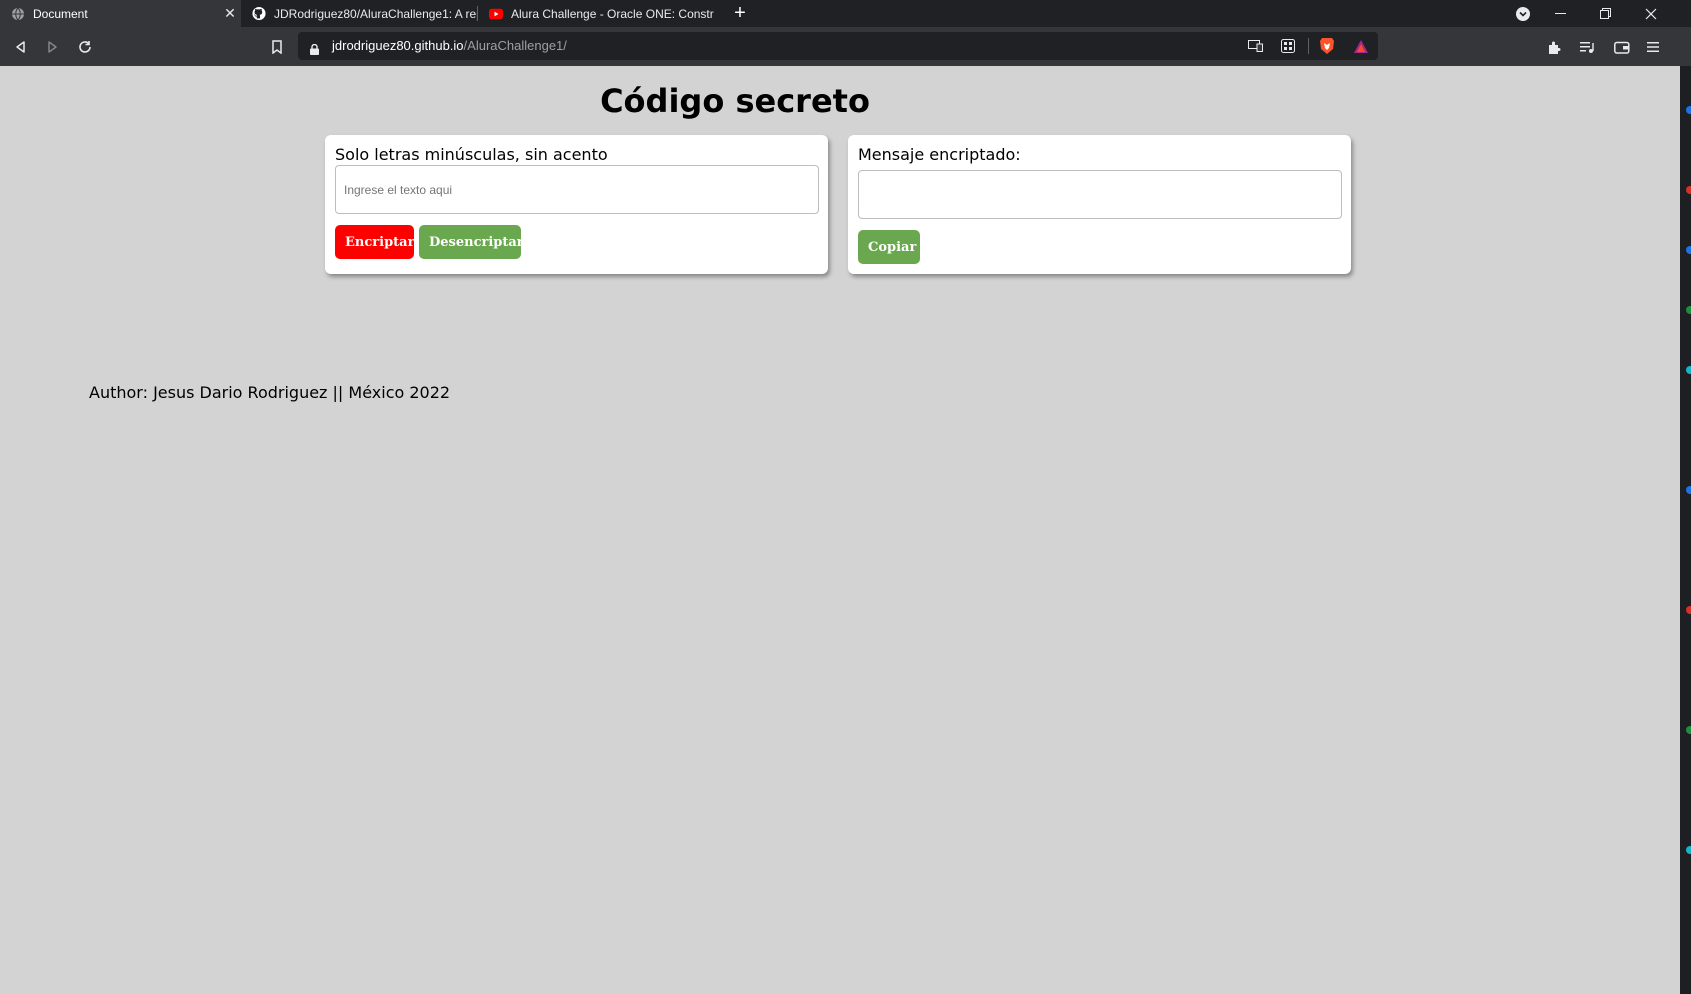  What do you see at coordinates (374, 242) in the screenshot?
I see `encrypt-button: Encriptar` at bounding box center [374, 242].